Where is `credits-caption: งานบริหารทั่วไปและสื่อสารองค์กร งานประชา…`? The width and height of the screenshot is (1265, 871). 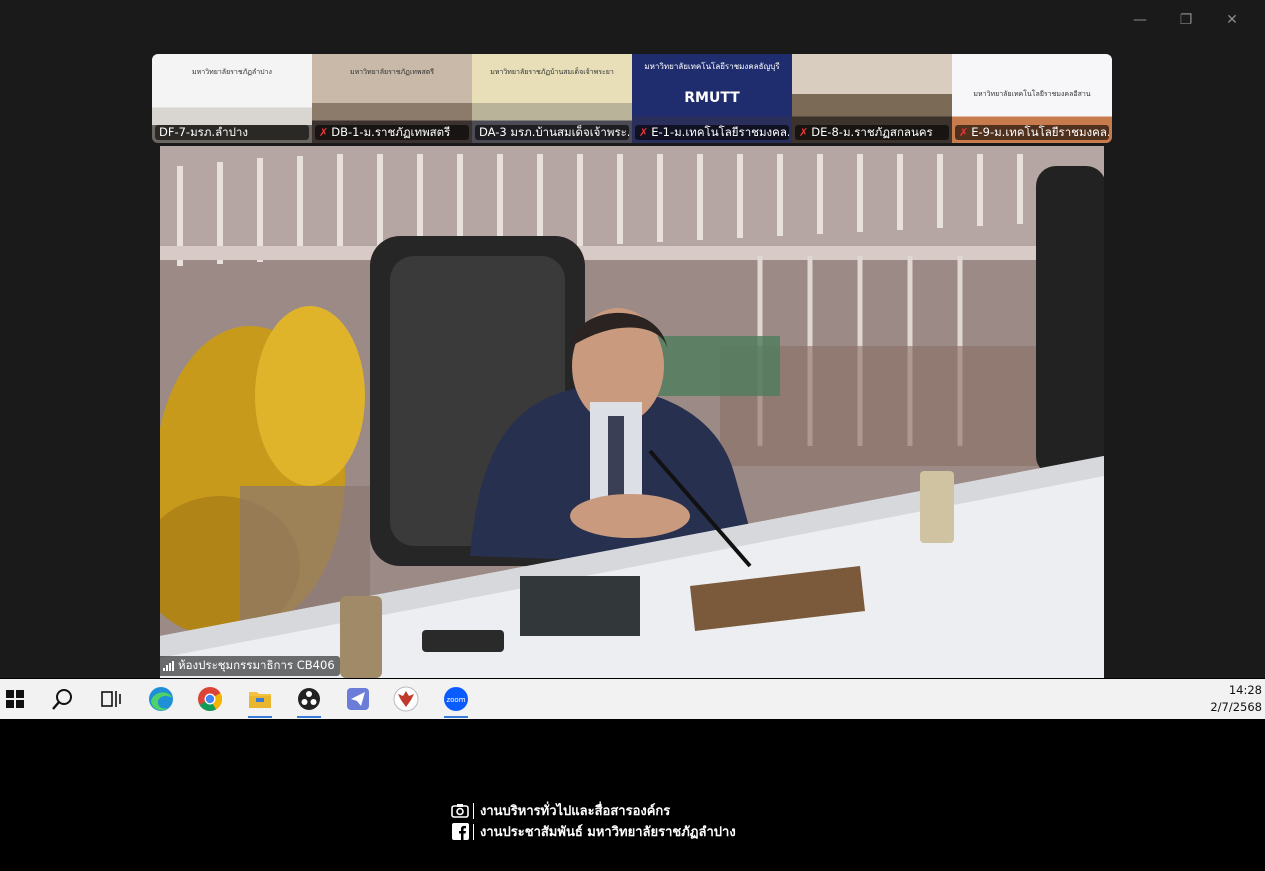
credits-caption: งานบริหารทั่วไปและสื่อสารองค์กร งานประชา… is located at coordinates (593, 821).